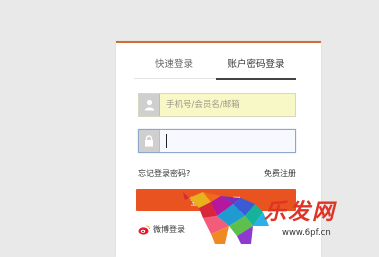 This screenshot has width=379, height=257. Describe the element at coordinates (161, 229) in the screenshot. I see `weibo-login-link: 微博登录` at that location.